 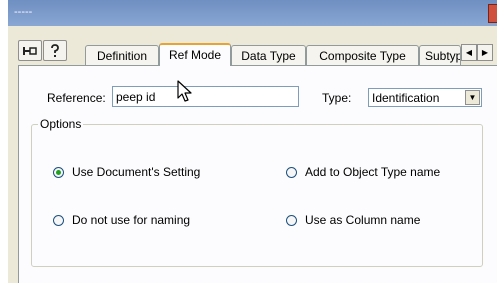 What do you see at coordinates (363, 220) in the screenshot?
I see `radio-label: Use as Column name` at bounding box center [363, 220].